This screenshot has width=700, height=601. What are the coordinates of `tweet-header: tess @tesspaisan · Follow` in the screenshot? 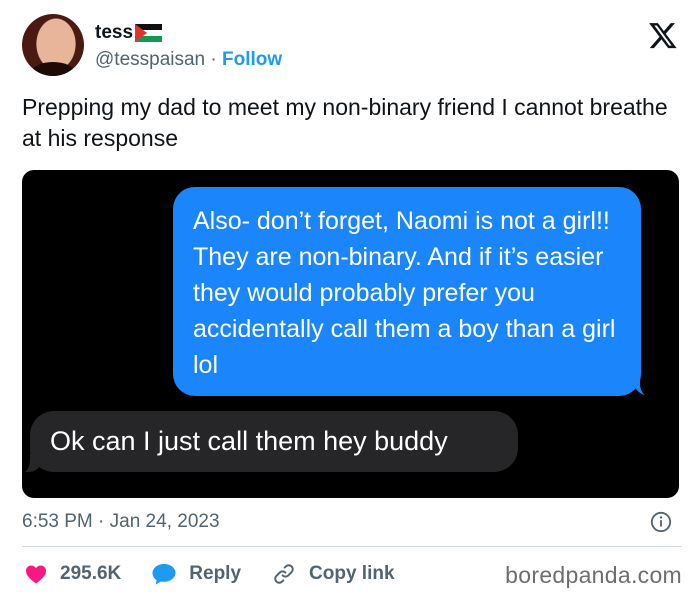 It's located at (352, 49).